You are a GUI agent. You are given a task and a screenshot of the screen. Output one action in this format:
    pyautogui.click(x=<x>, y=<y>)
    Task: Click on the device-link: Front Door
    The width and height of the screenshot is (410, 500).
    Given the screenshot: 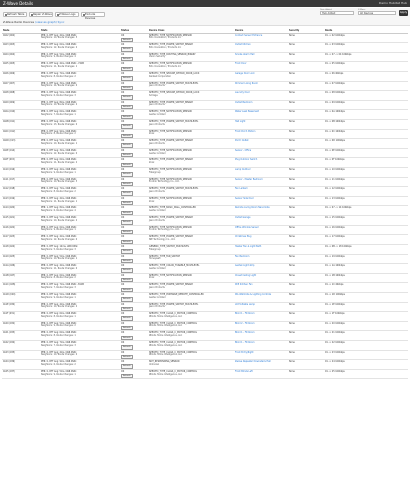 What is the action you would take?
    pyautogui.click(x=241, y=63)
    